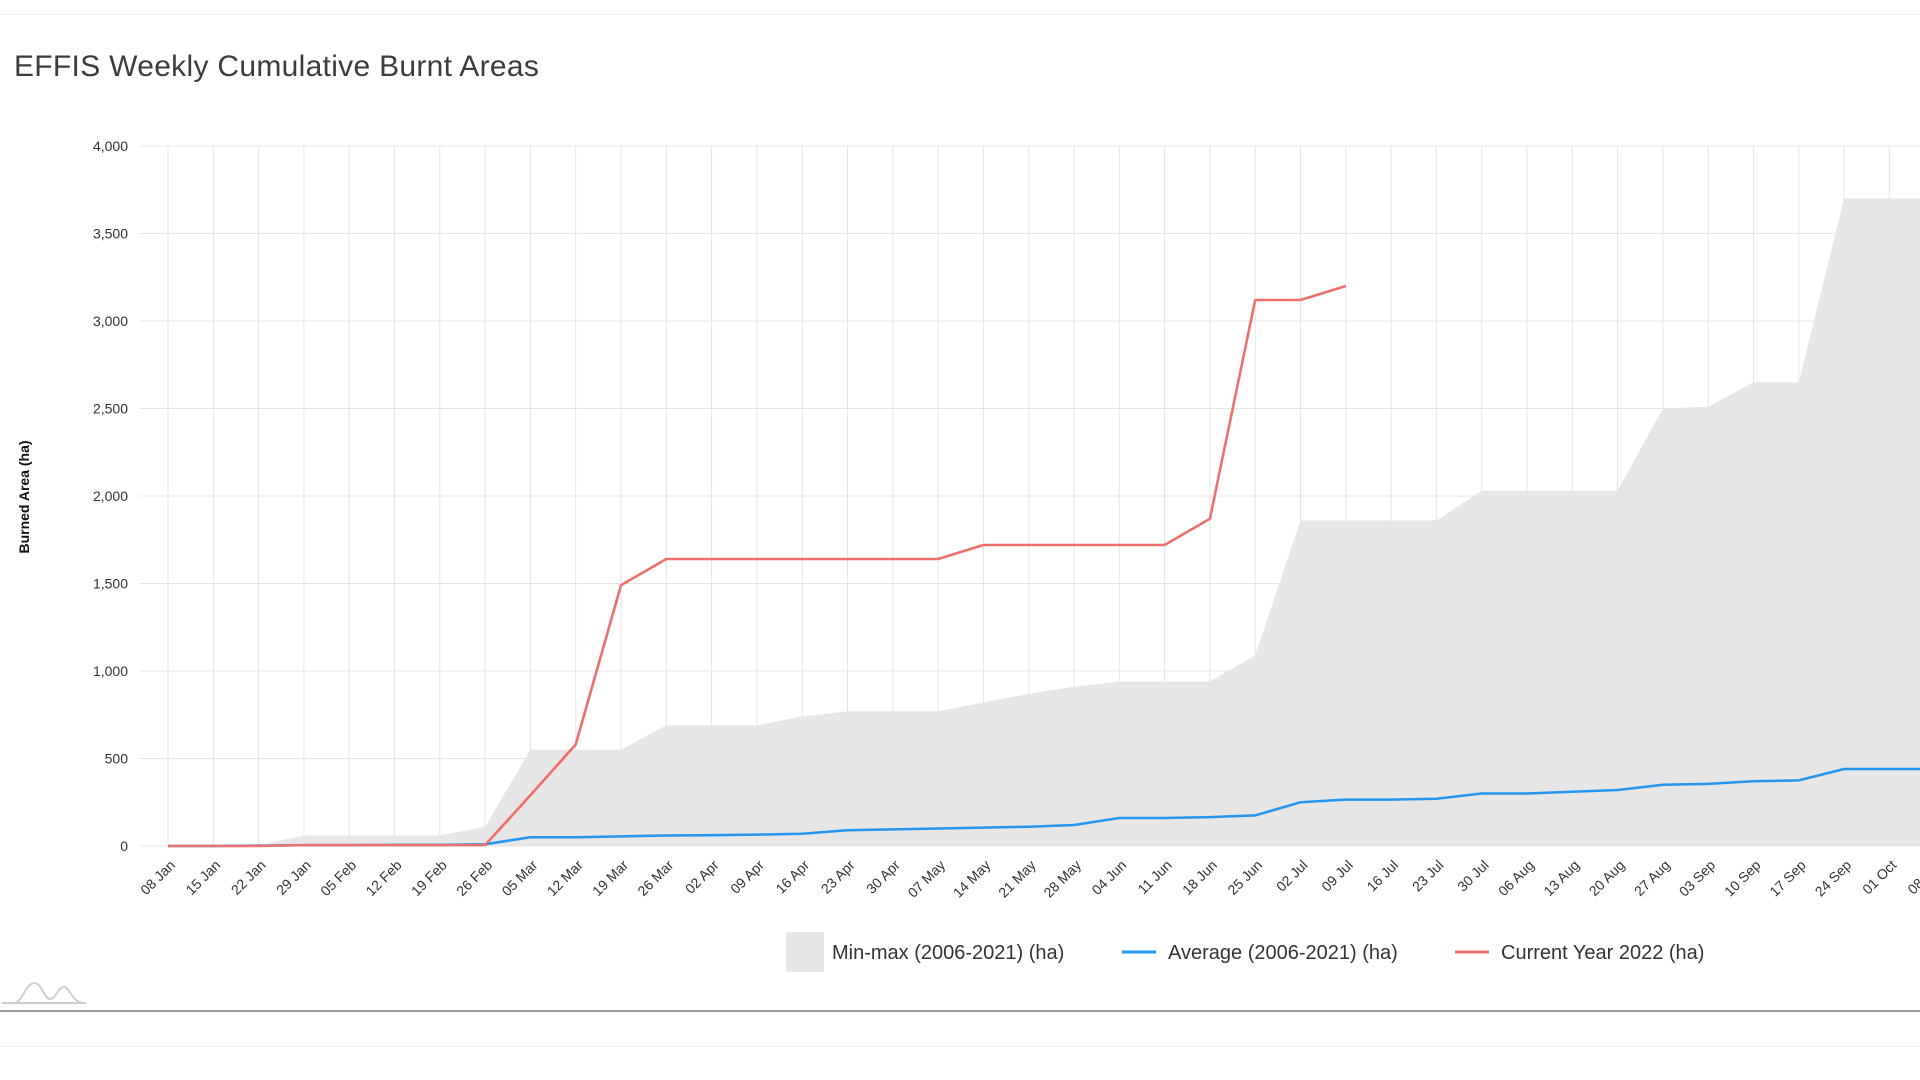 The image size is (1920, 1080). What do you see at coordinates (519, 878) in the screenshot?
I see `x-tick-label: 05 Mar` at bounding box center [519, 878].